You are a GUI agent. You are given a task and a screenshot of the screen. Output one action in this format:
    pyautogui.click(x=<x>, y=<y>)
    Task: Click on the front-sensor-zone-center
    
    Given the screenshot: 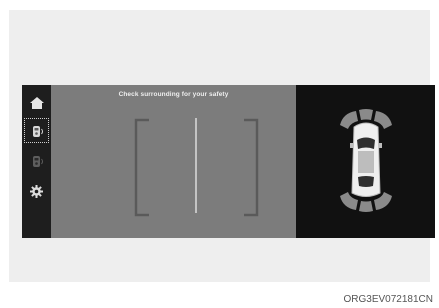 What is the action you would take?
    pyautogui.click(x=366, y=114)
    